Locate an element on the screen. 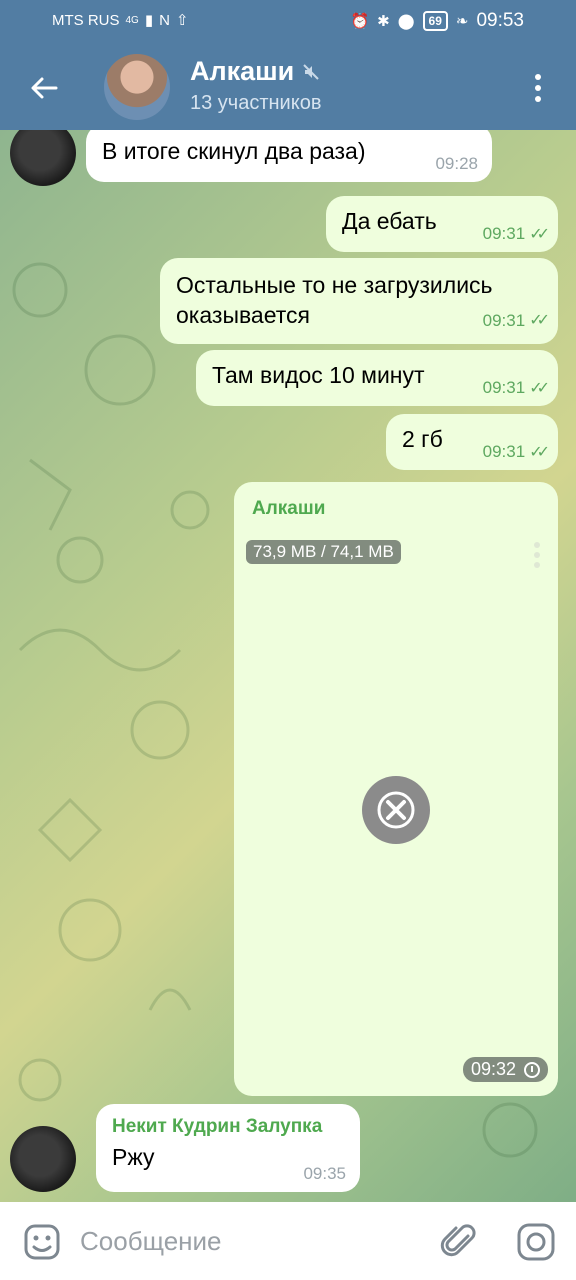  camera-button is located at coordinates (536, 1242).